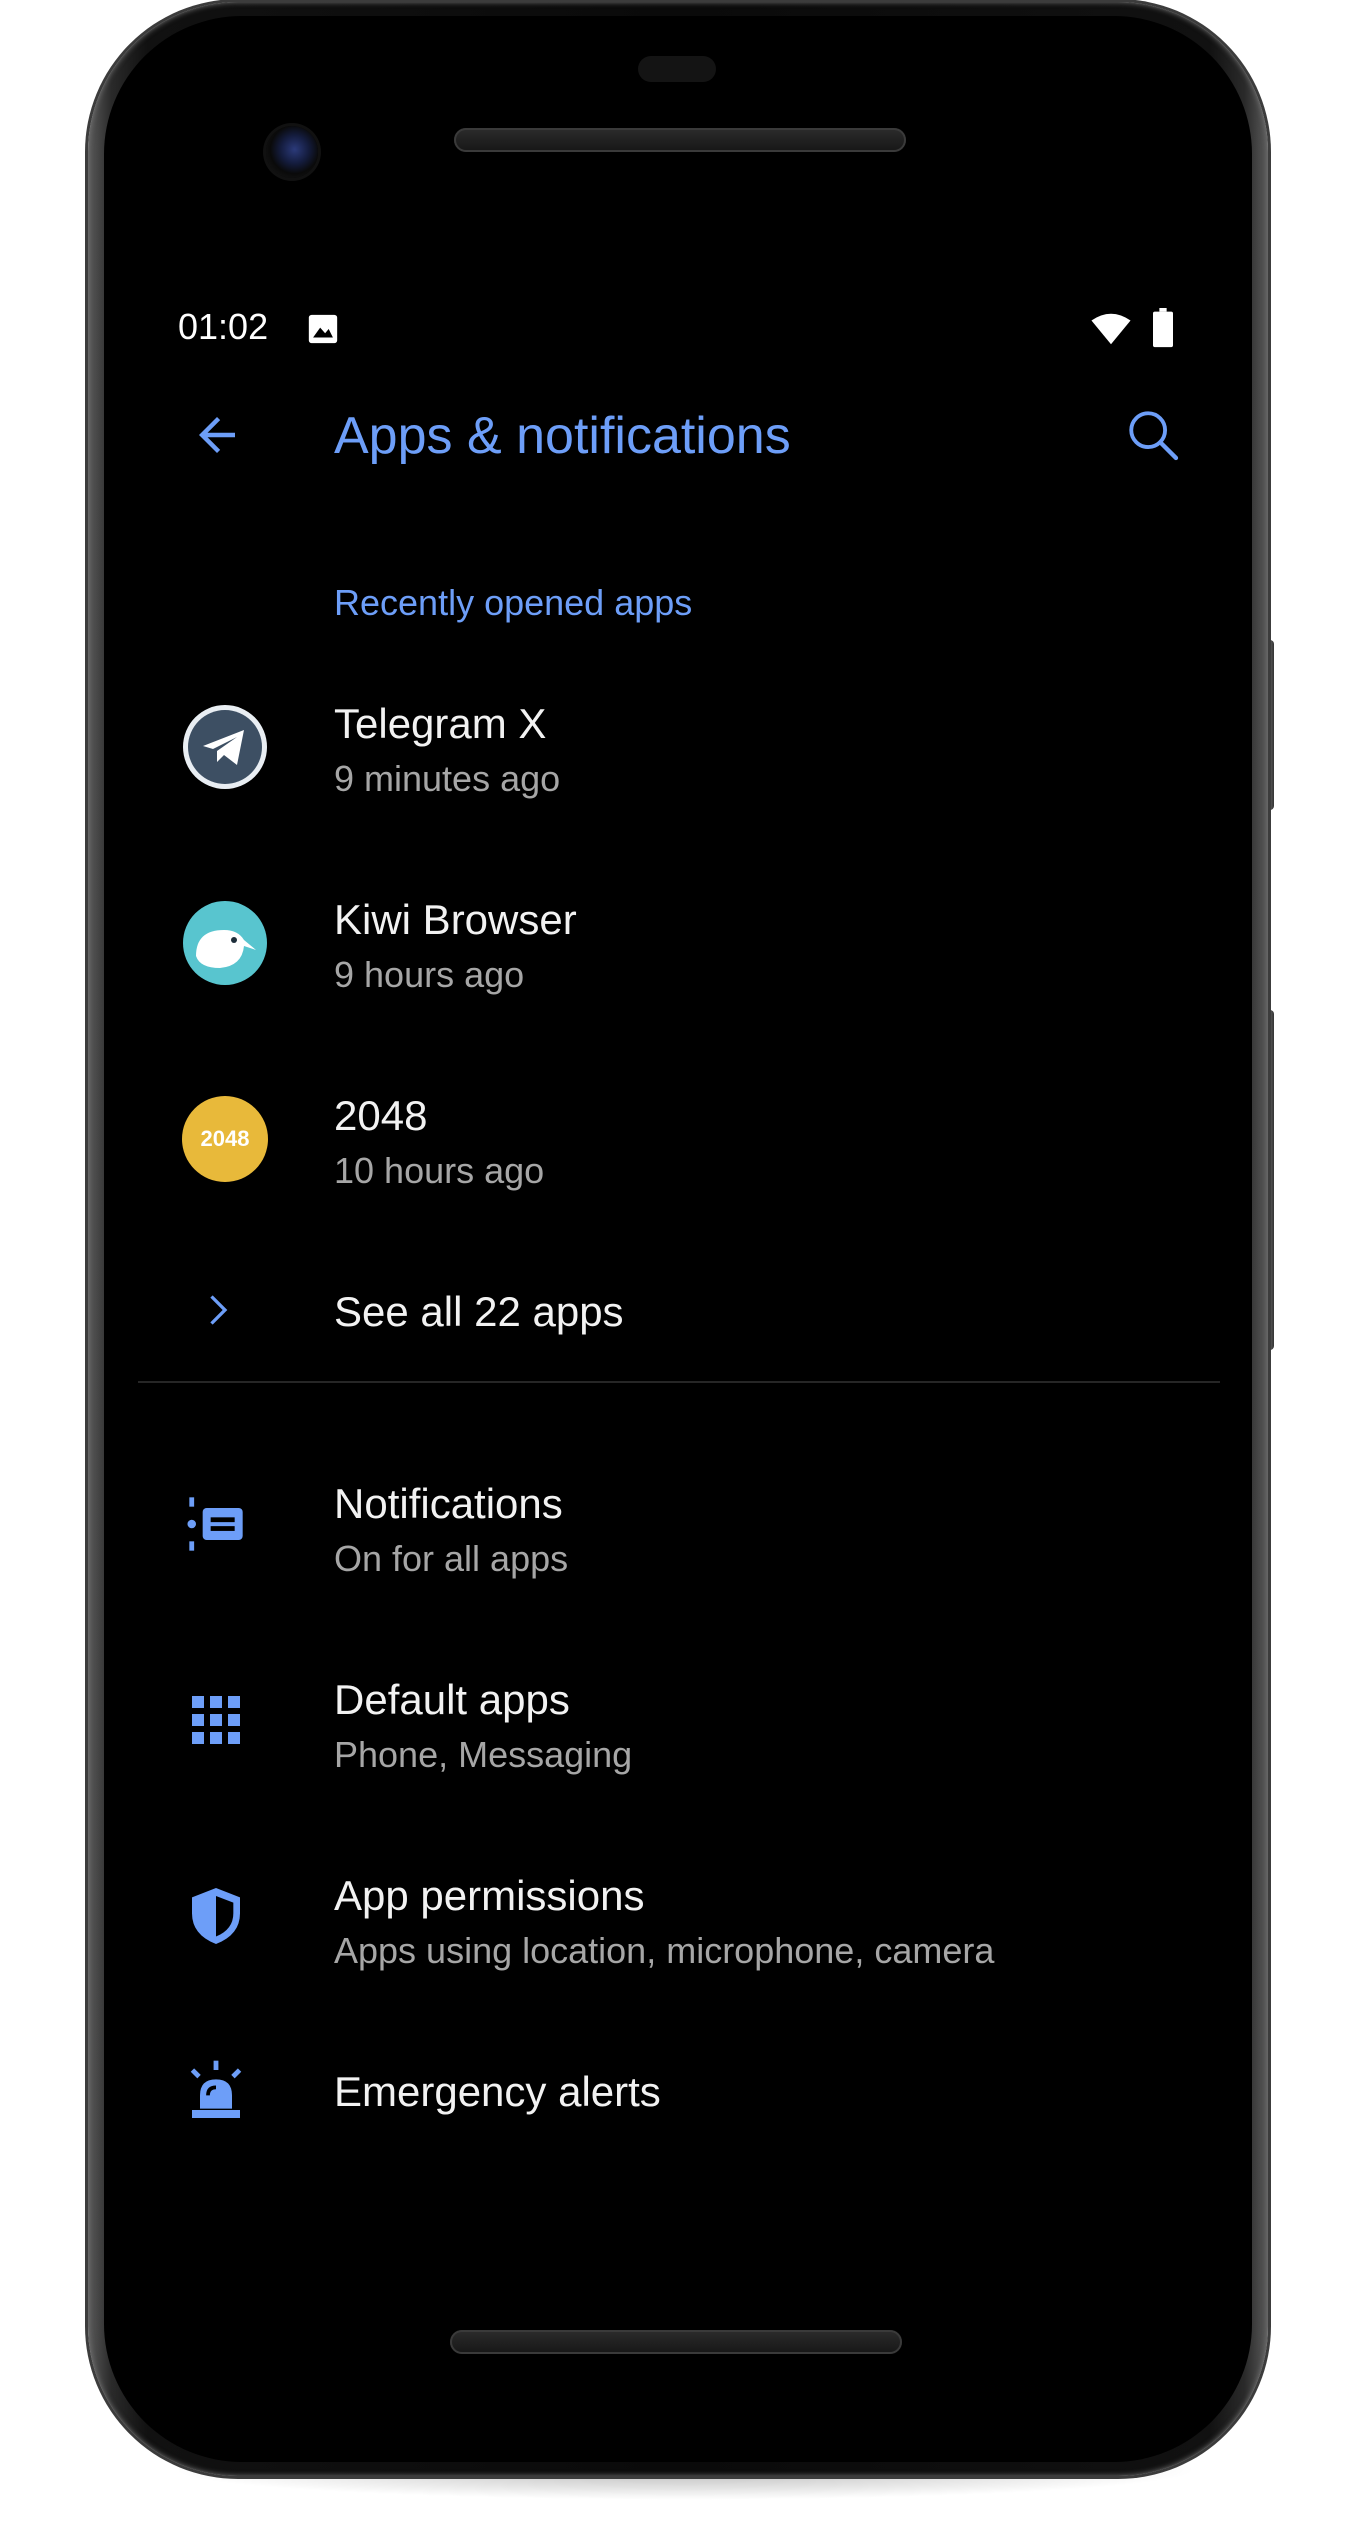 The height and width of the screenshot is (2534, 1370). I want to click on kiwi-browser-icon, so click(225, 943).